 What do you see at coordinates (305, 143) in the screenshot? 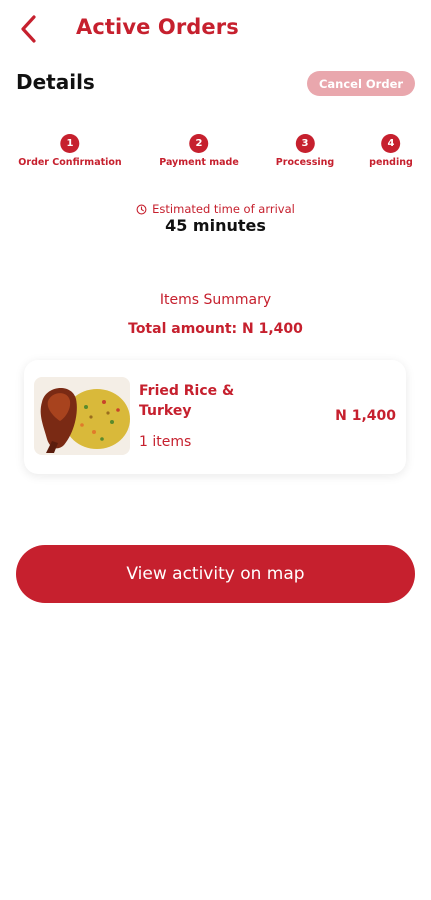
I see `step-number: 3` at bounding box center [305, 143].